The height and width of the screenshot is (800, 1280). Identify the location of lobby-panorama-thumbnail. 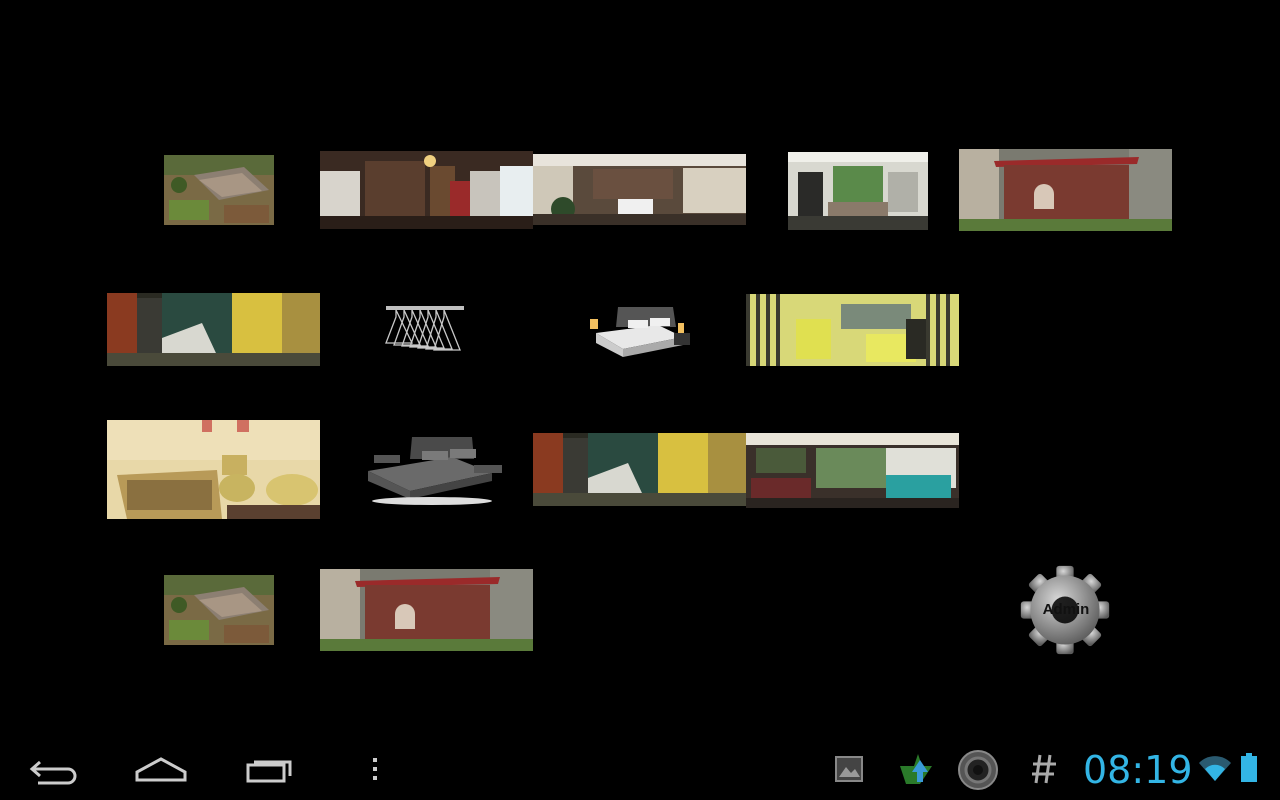
(639, 189).